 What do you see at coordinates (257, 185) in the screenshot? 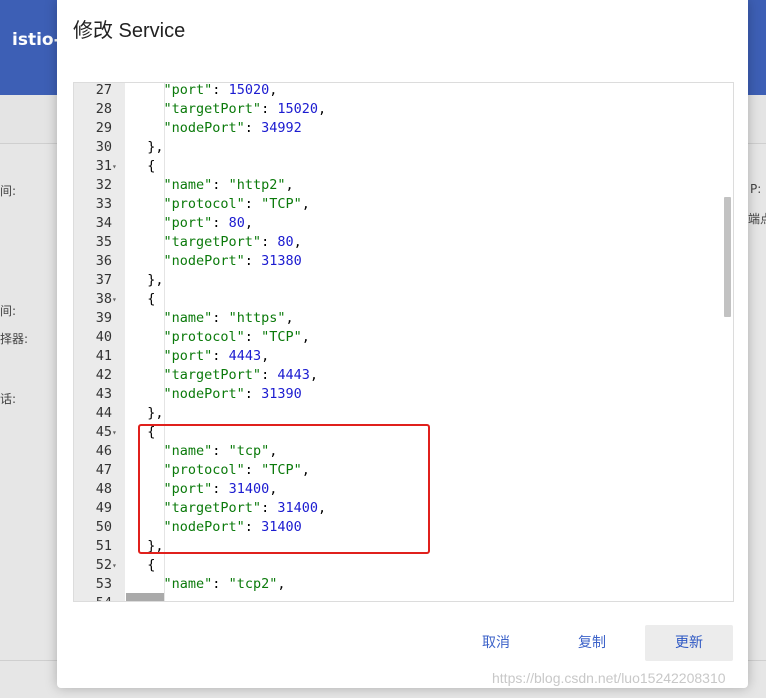
I see `code-token: "http2"` at bounding box center [257, 185].